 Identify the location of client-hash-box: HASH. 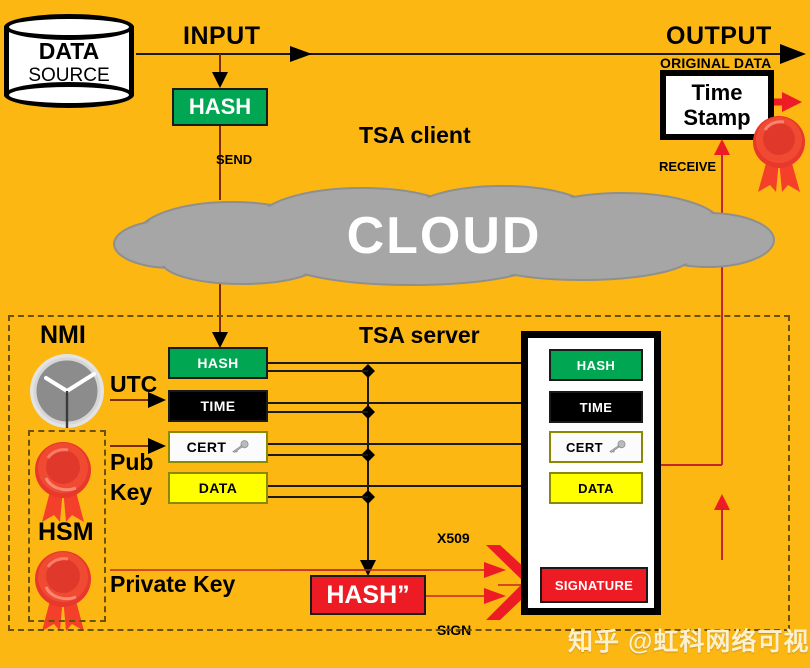
(220, 107).